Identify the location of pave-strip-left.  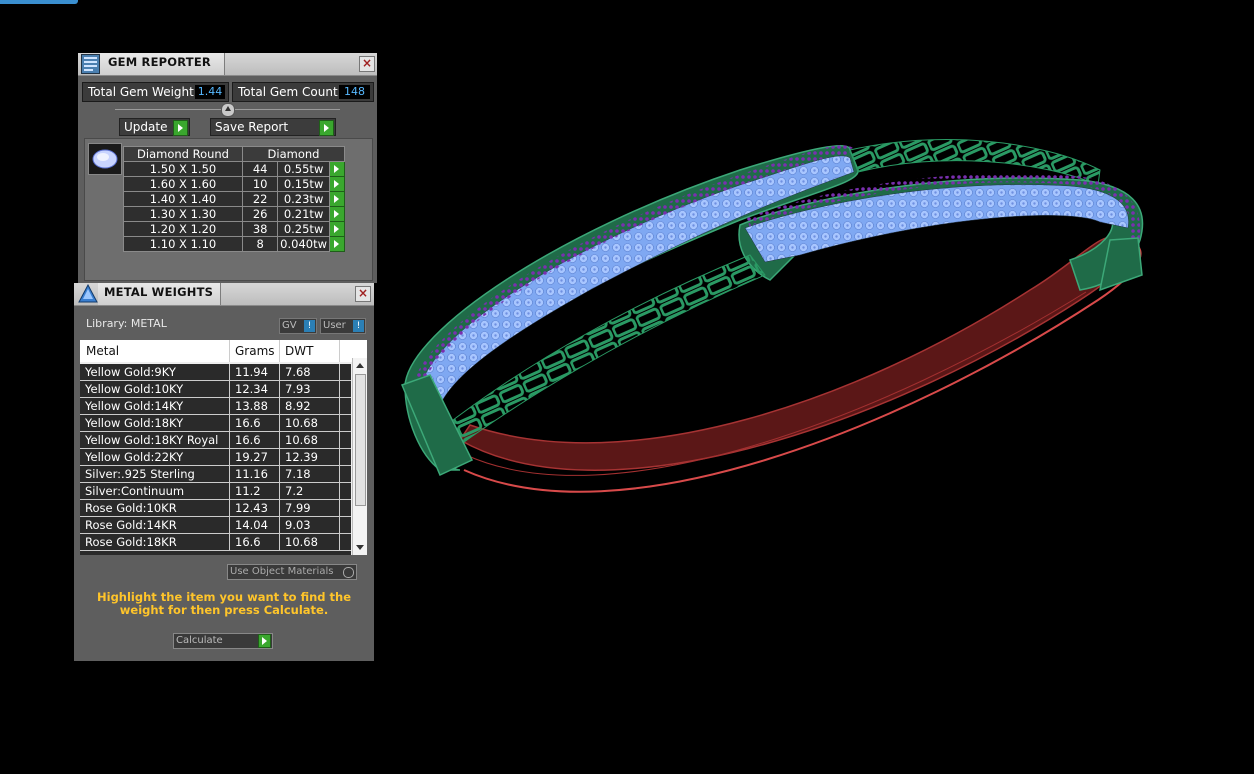
(637, 283).